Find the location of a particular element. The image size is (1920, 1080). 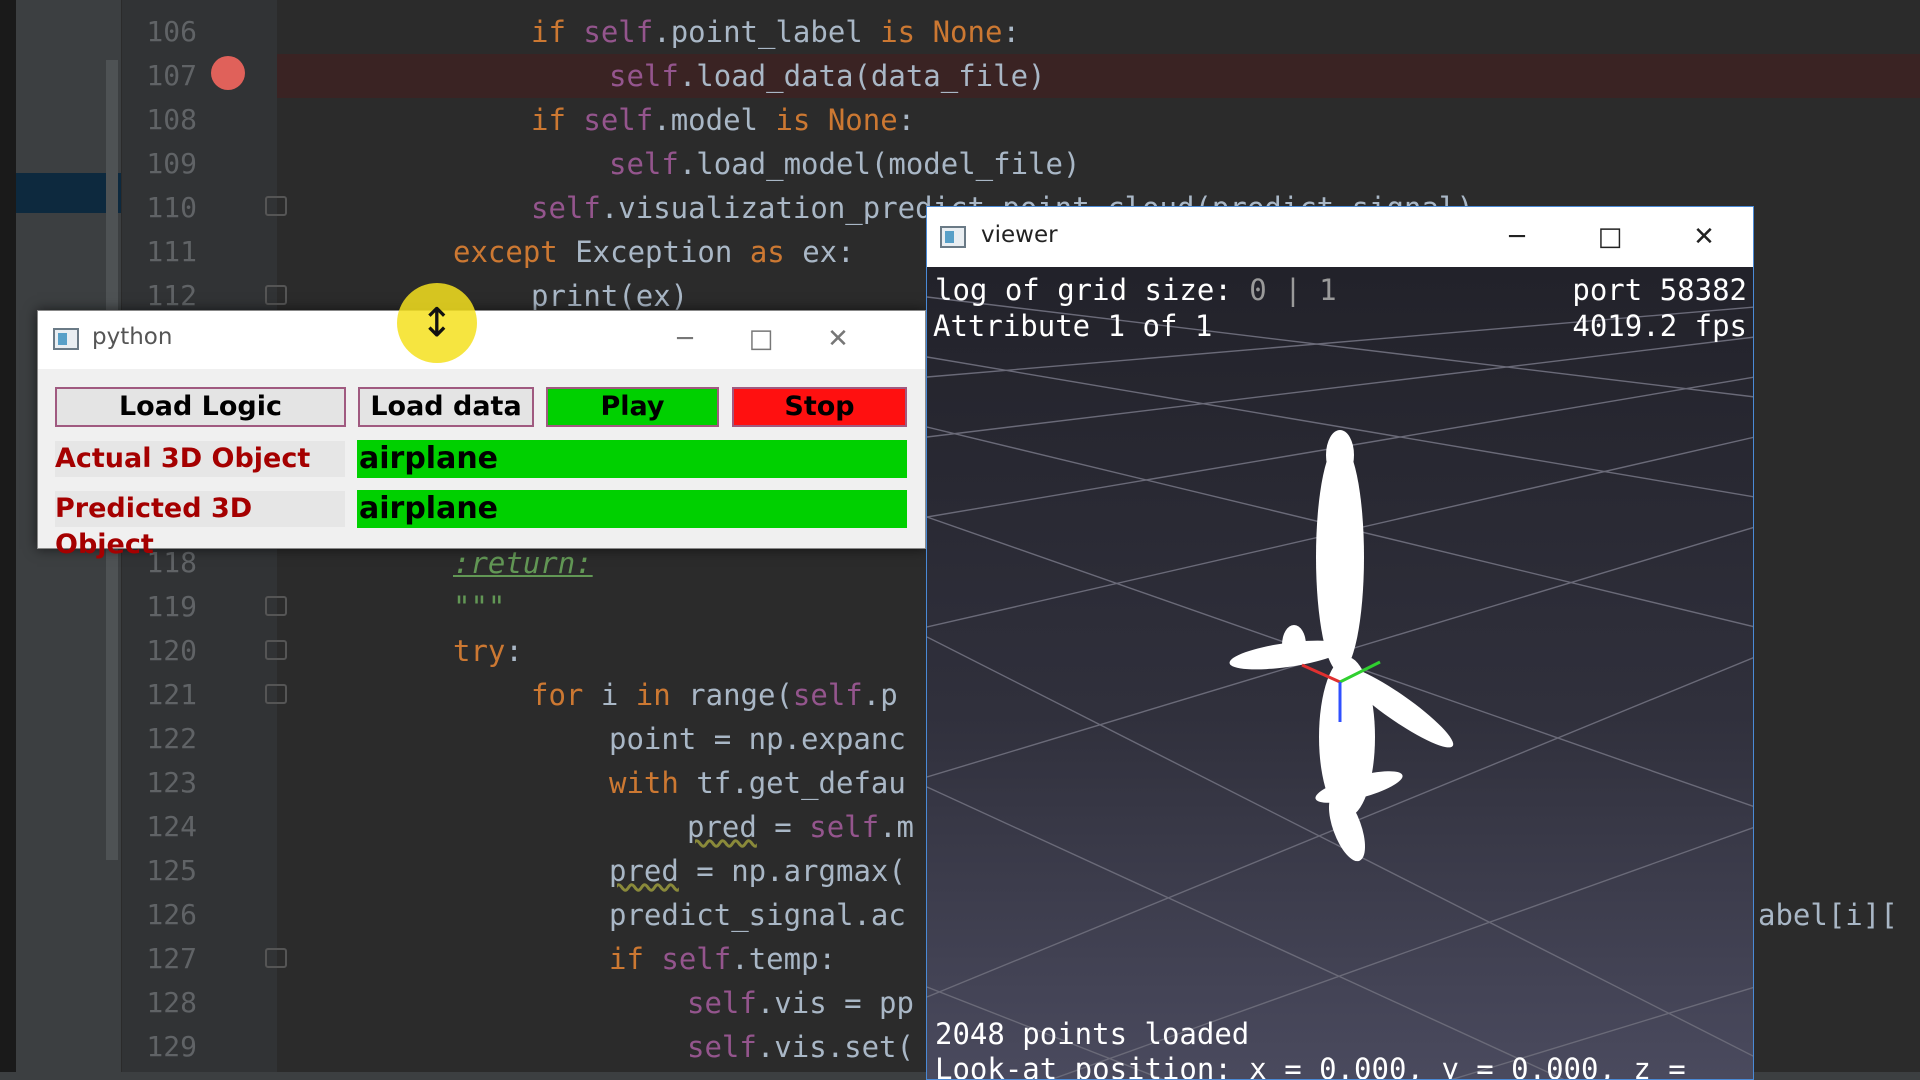

viewer-window-title: viewer is located at coordinates (1019, 235).